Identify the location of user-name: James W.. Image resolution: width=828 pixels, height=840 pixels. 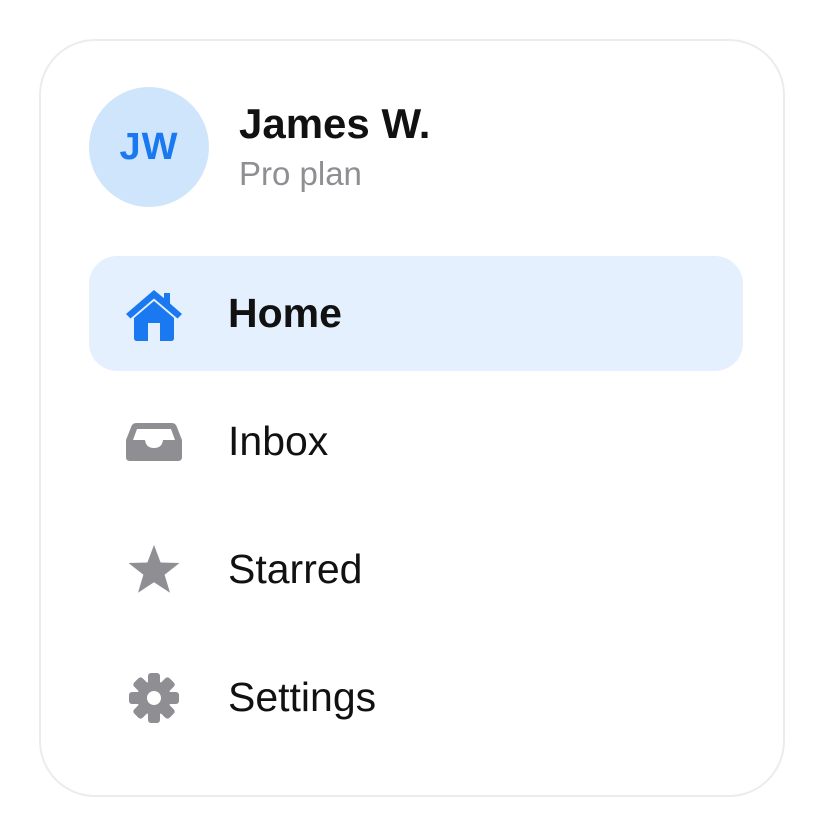
(335, 123).